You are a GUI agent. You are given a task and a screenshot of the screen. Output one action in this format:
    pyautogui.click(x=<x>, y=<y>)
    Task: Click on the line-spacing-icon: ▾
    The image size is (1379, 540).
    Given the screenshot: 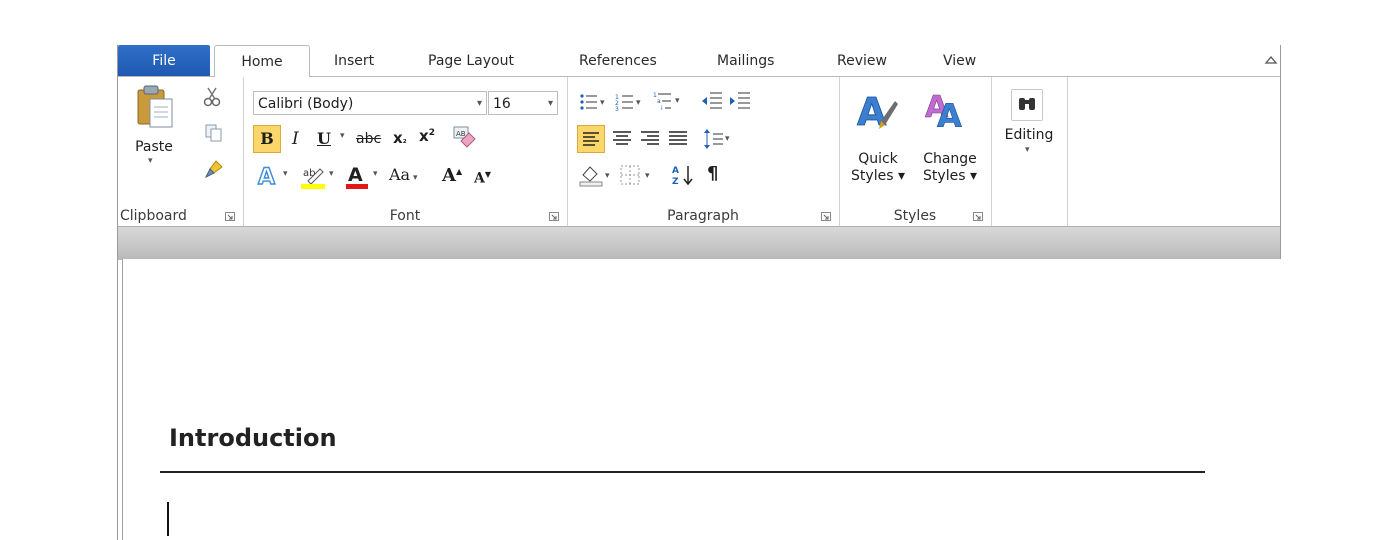 What is the action you would take?
    pyautogui.click(x=718, y=139)
    